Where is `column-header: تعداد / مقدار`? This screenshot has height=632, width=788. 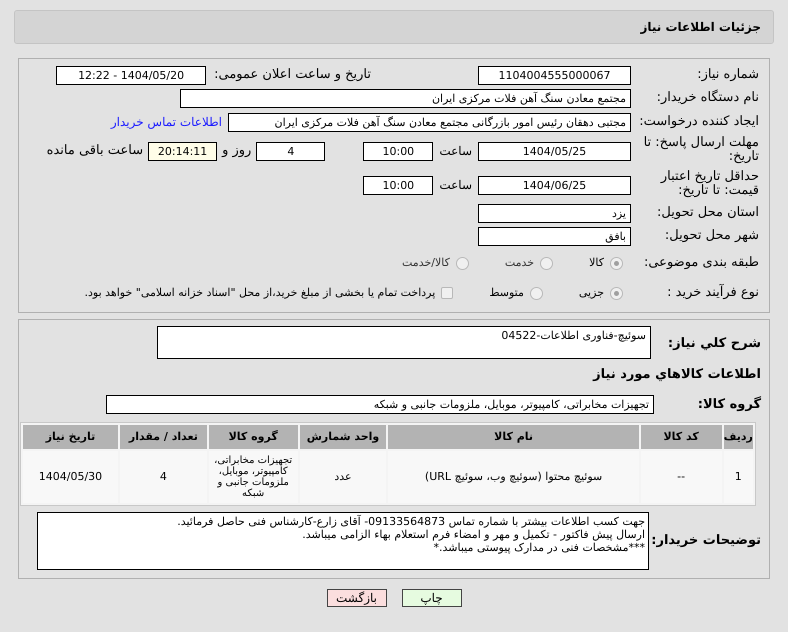
column-header: تعداد / مقدار is located at coordinates (163, 437).